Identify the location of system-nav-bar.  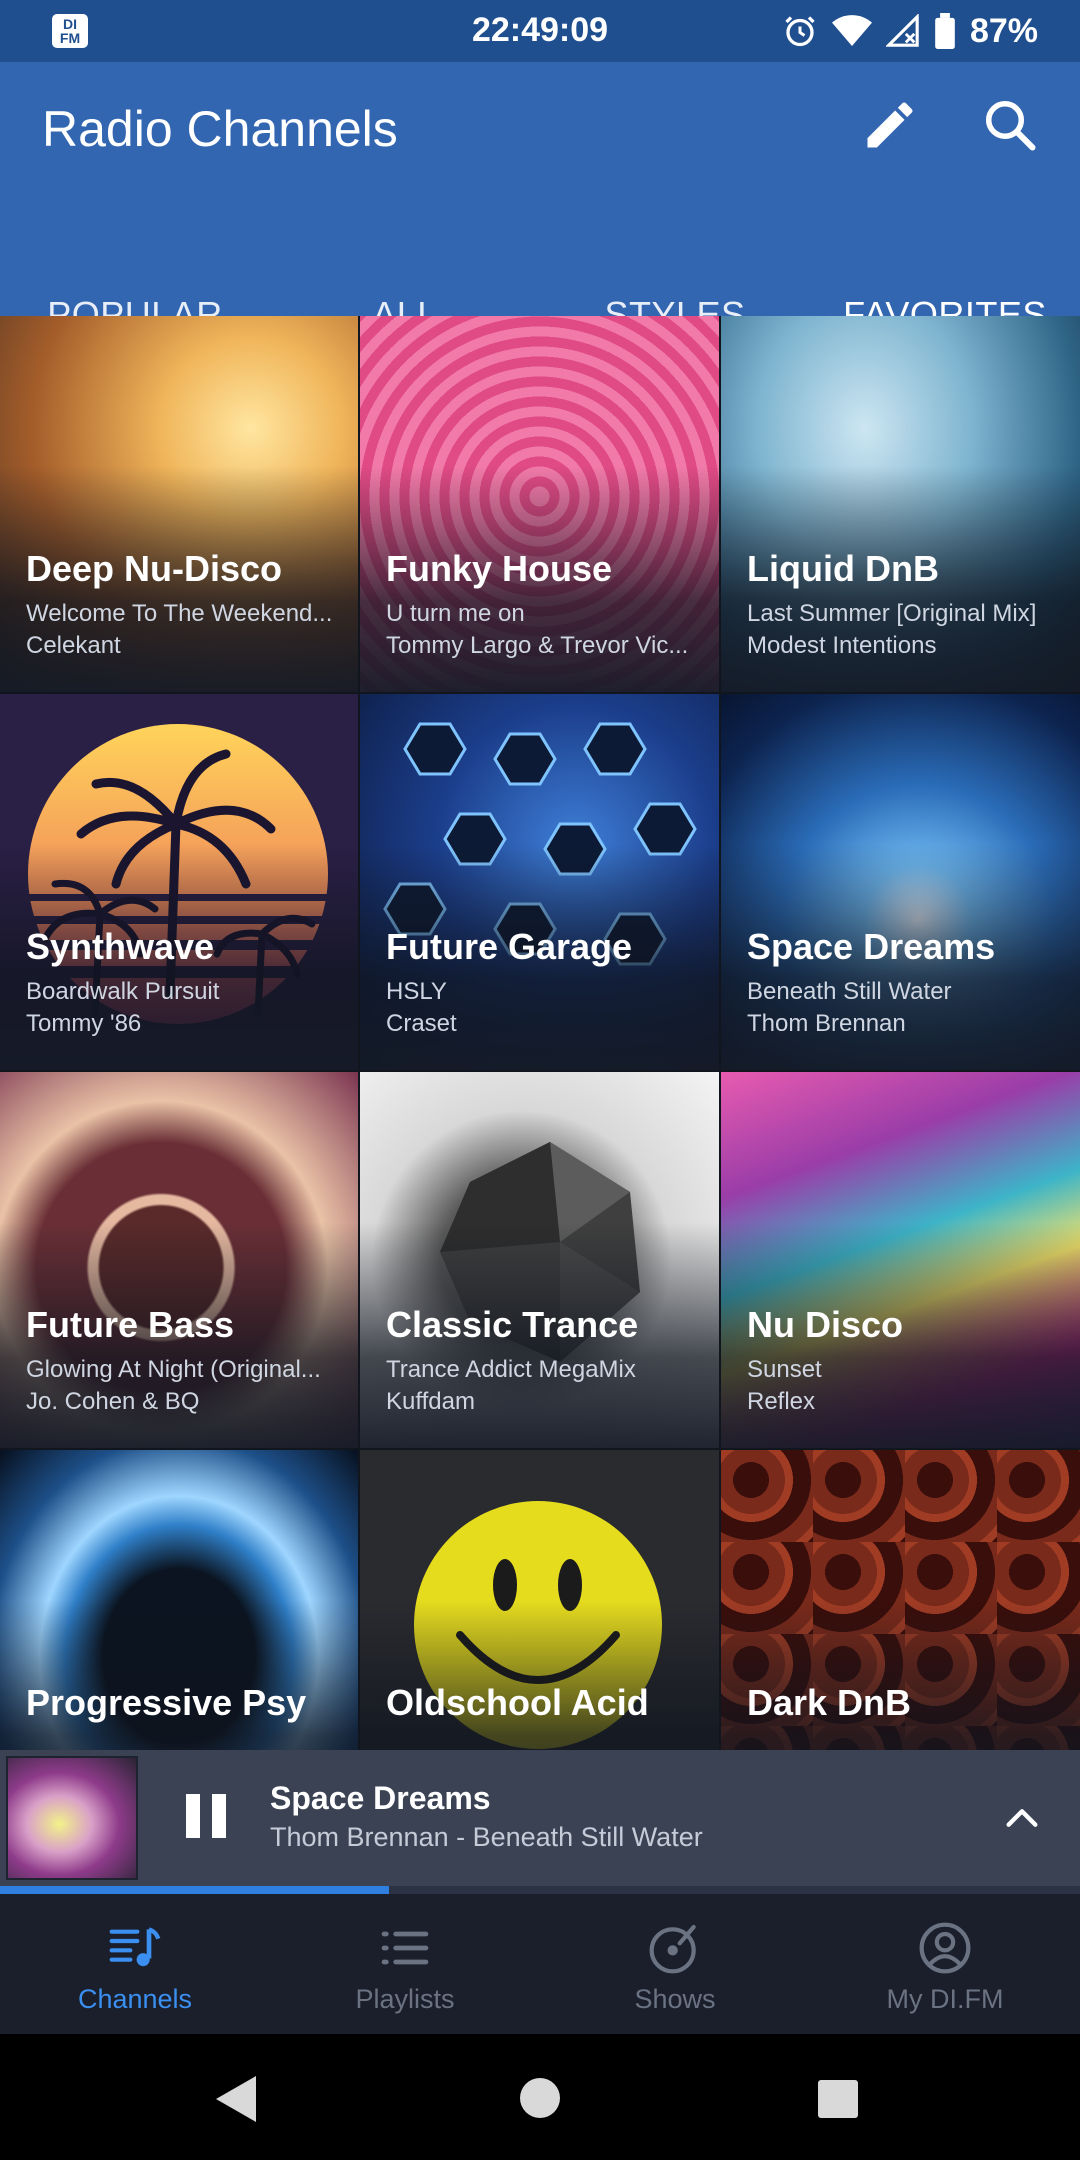
(540, 2097).